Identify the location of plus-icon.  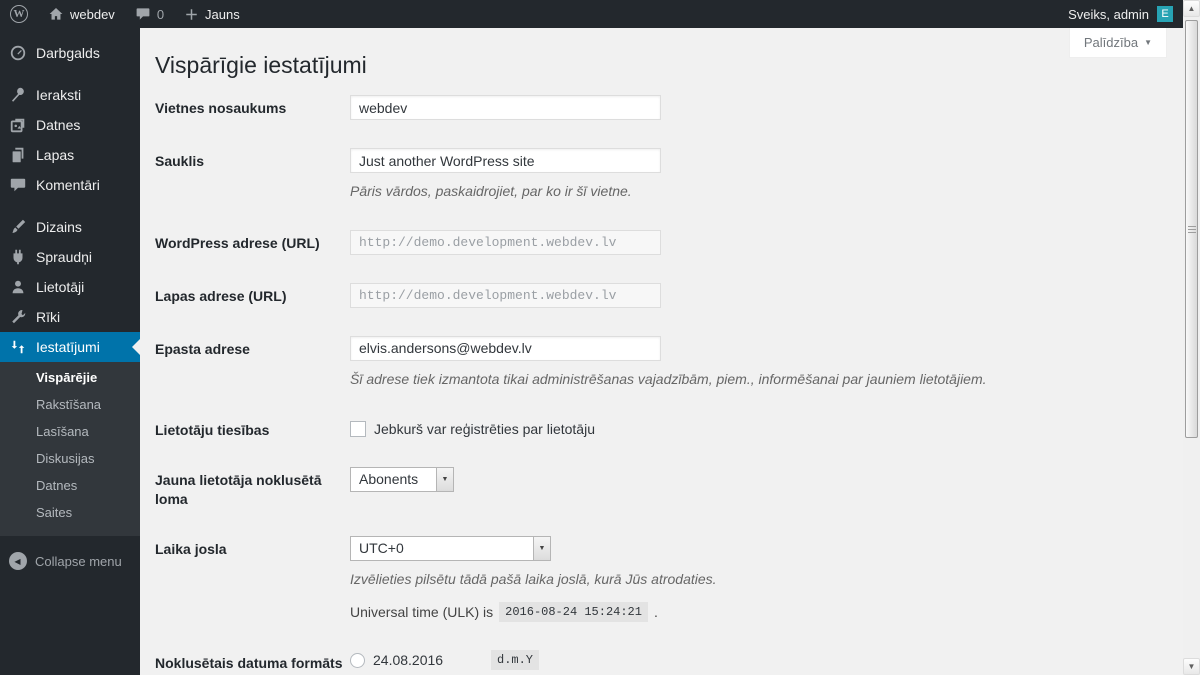
(191, 14).